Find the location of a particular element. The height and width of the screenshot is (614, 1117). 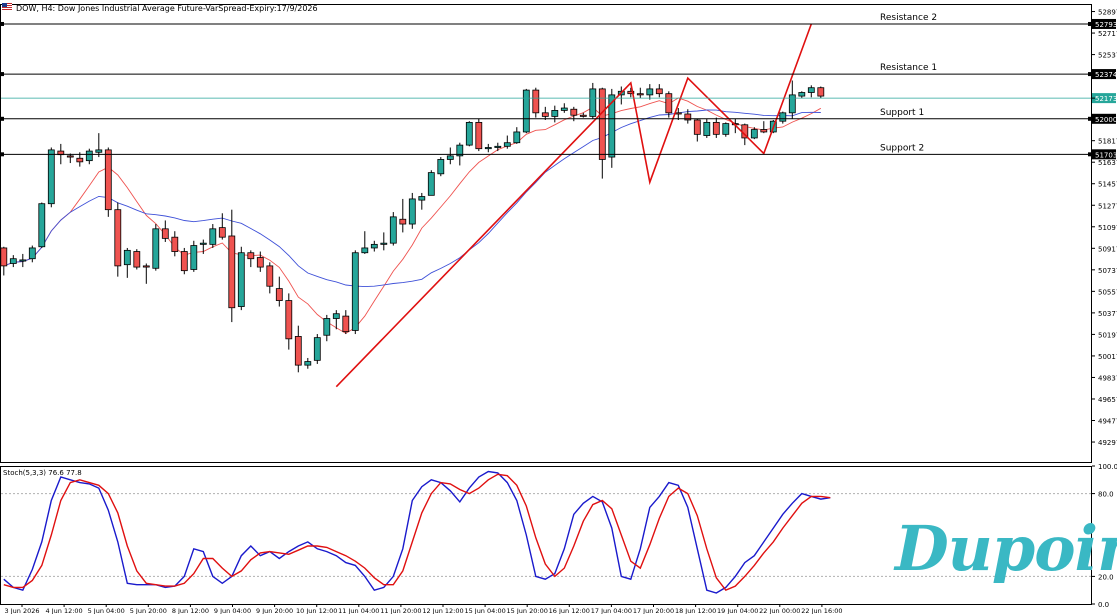

price-tick-label: 50197 is located at coordinates (1107, 335).